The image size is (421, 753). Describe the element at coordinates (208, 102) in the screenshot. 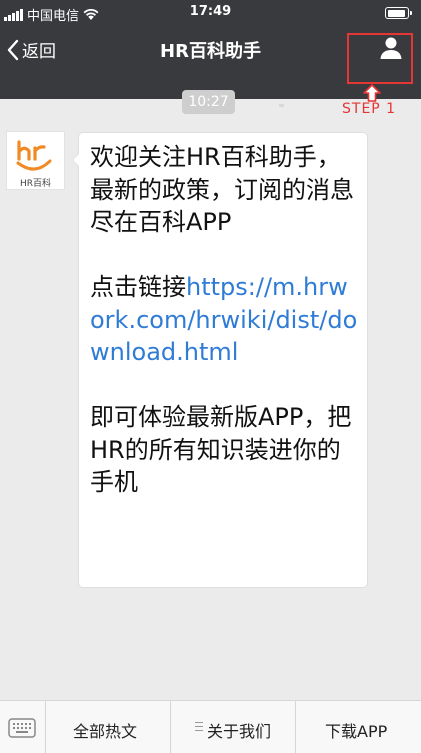

I see `message-timestamp: 10:27` at that location.